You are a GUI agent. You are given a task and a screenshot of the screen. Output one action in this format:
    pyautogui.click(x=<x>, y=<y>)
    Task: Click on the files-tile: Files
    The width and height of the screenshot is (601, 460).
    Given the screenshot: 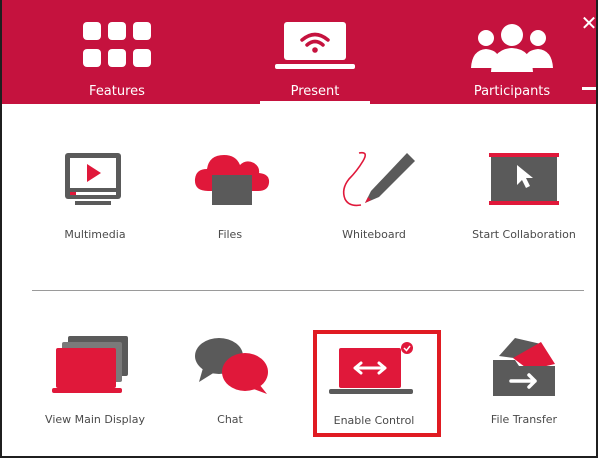 What is the action you would take?
    pyautogui.click(x=230, y=195)
    